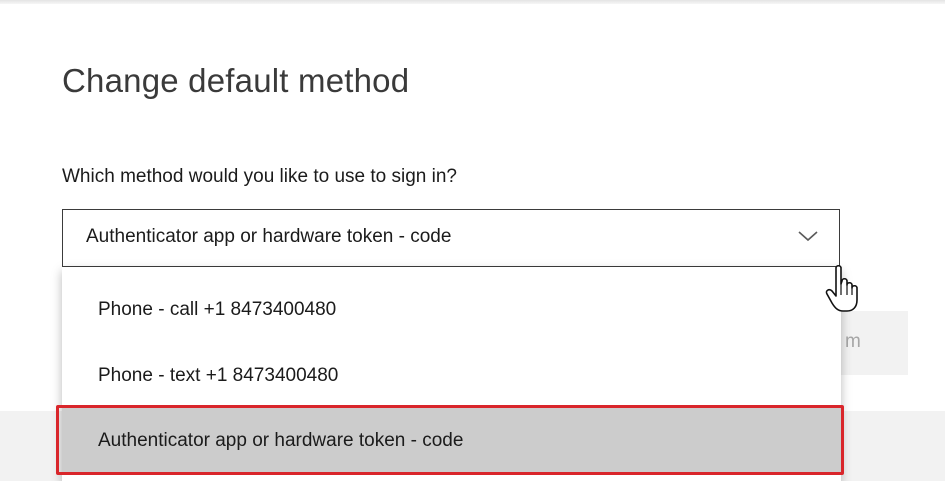  What do you see at coordinates (808, 236) in the screenshot?
I see `chevron-down-icon` at bounding box center [808, 236].